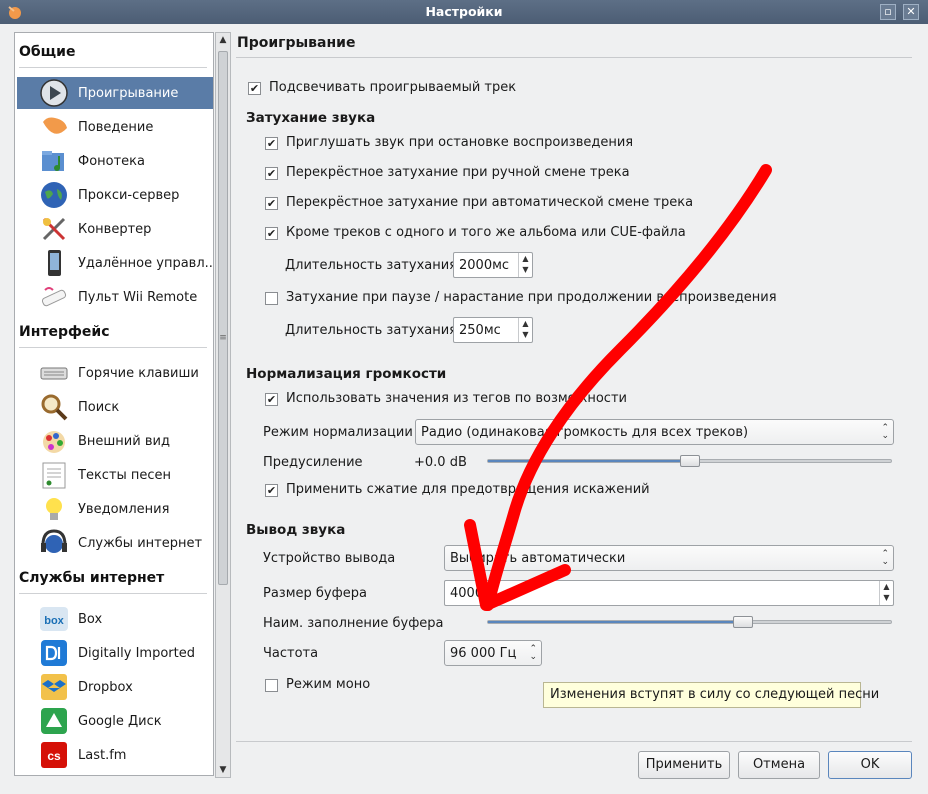 This screenshot has width=928, height=794. I want to click on sidebar-item-notifications: Уведомления, so click(115, 509).